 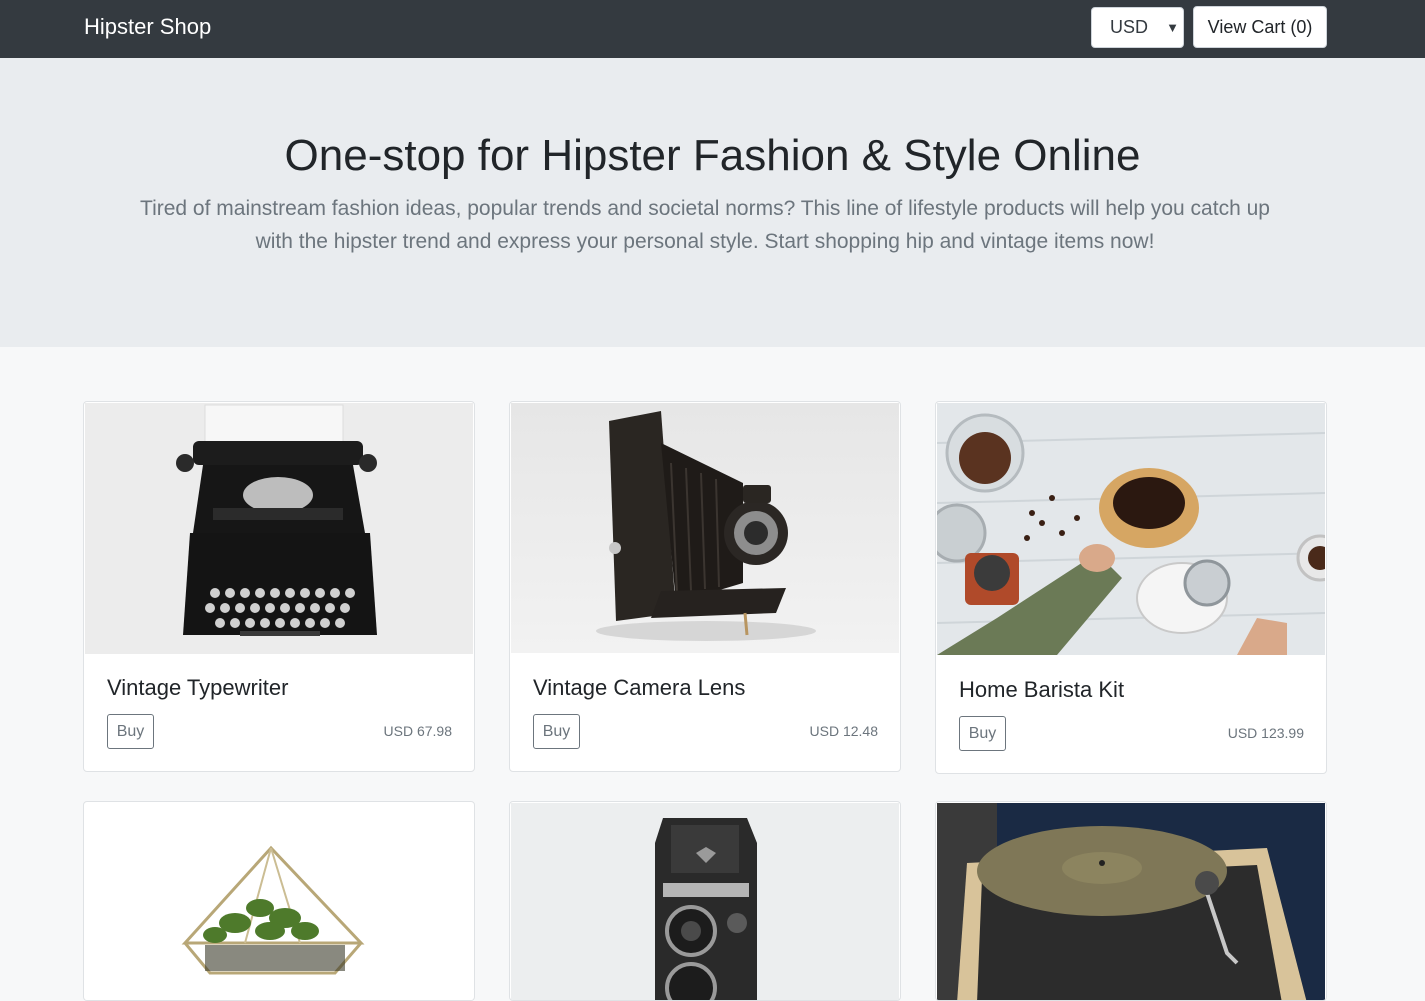 What do you see at coordinates (1260, 27) in the screenshot?
I see `view-cart-button: View Cart (0)` at bounding box center [1260, 27].